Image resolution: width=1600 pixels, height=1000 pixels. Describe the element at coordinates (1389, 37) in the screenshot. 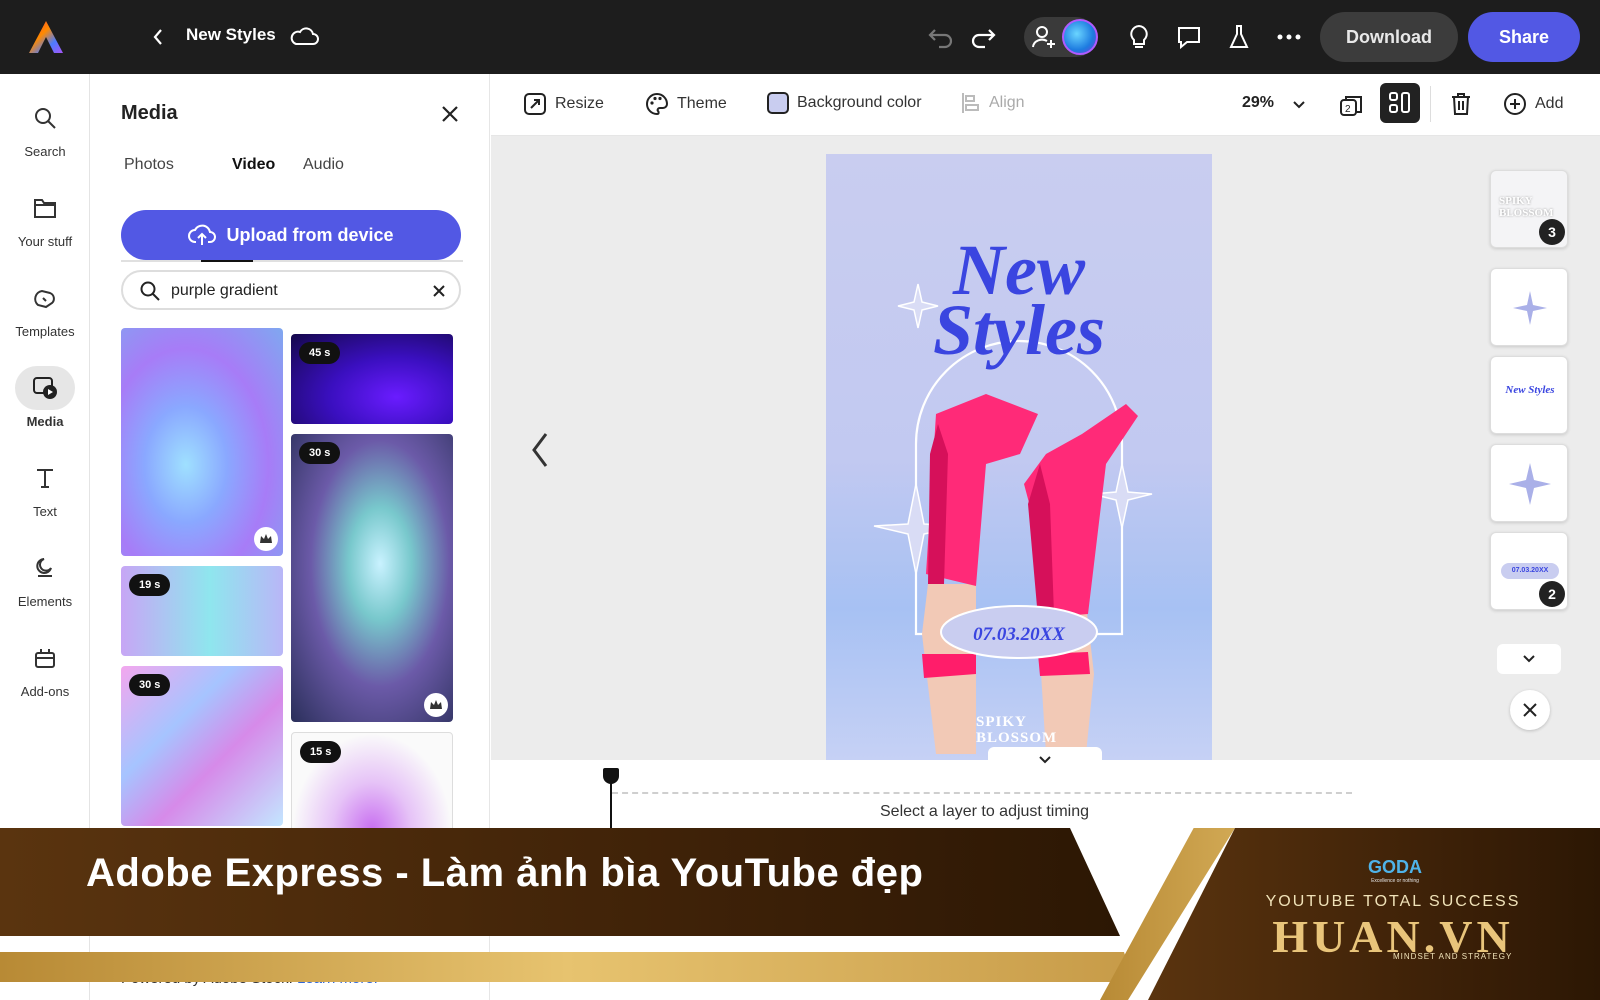

I see `download-button: Download` at that location.